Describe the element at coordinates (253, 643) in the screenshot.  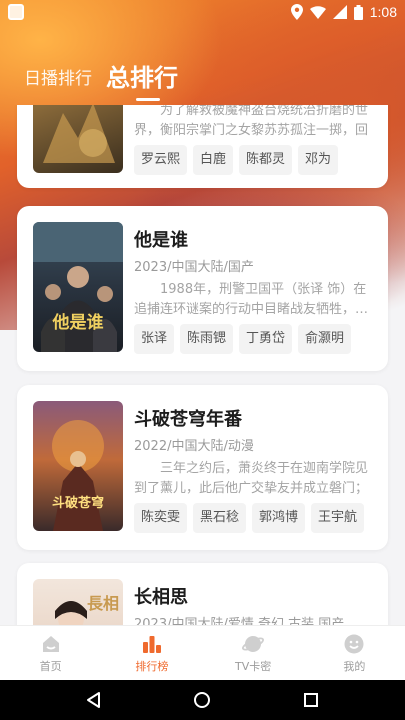
I see `tv-card-icon` at that location.